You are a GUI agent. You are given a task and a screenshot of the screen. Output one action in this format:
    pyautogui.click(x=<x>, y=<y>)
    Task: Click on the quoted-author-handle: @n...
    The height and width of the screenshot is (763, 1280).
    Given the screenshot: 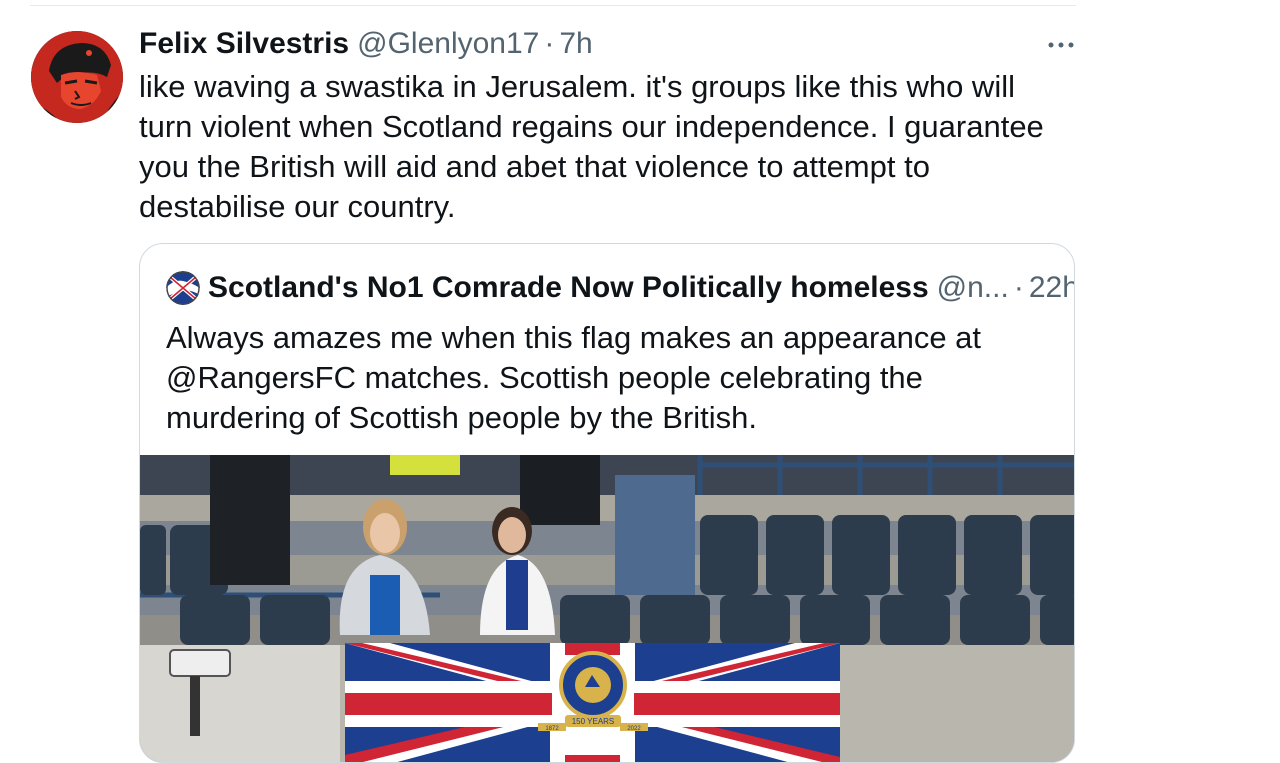 What is the action you would take?
    pyautogui.click(x=973, y=288)
    